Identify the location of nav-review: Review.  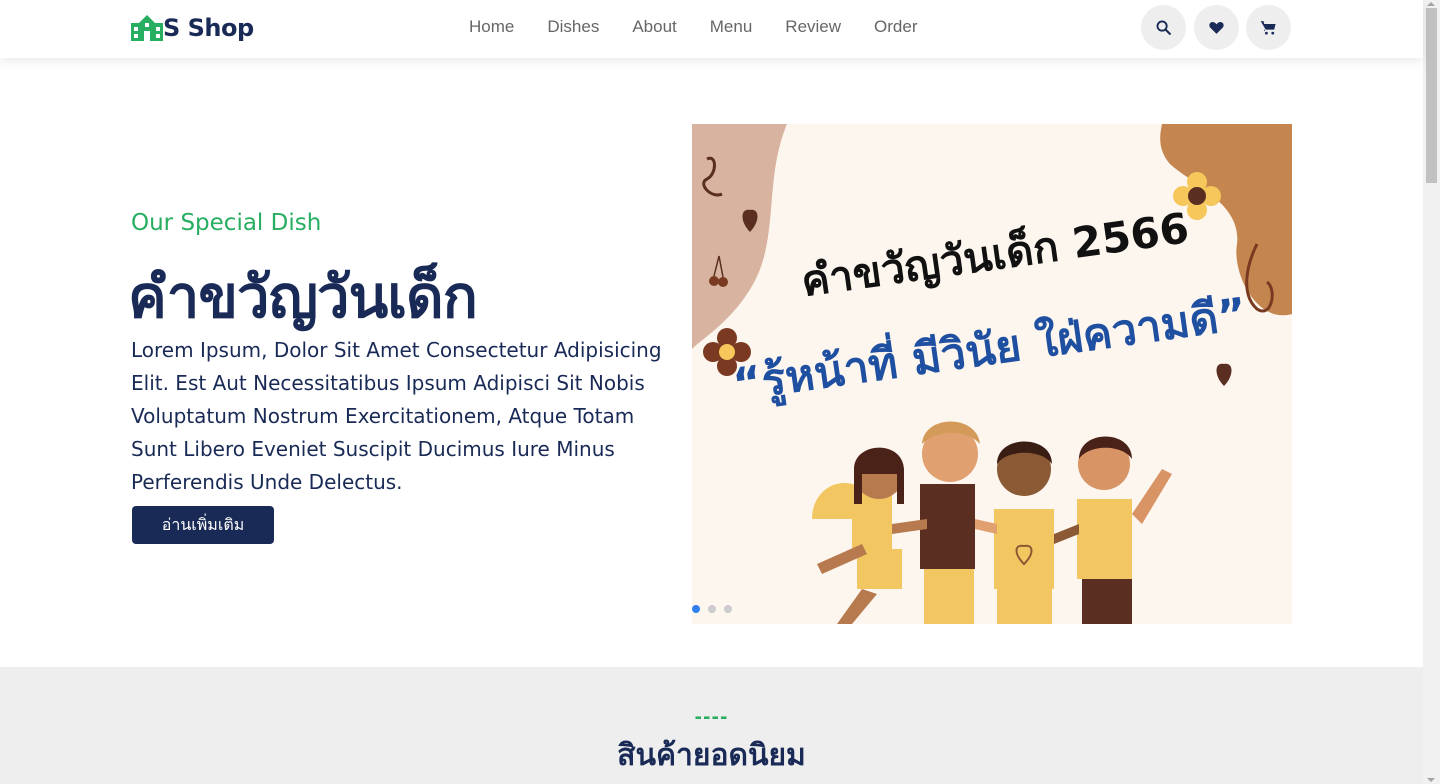
(813, 27).